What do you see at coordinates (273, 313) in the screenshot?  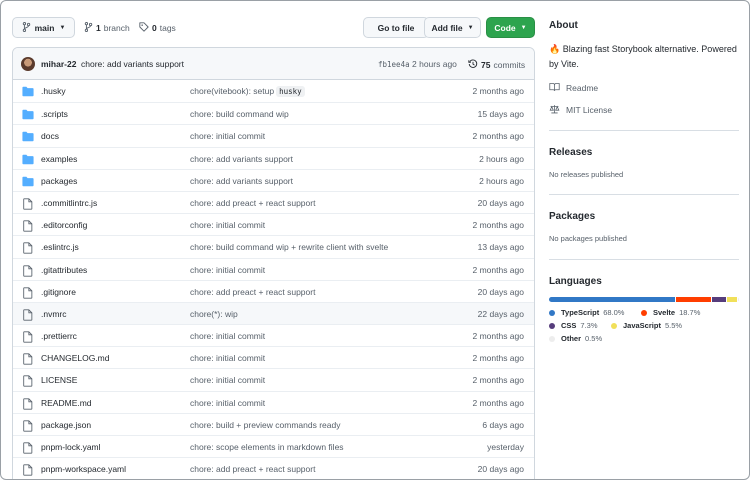 I see `table-row: .nvmrc chore(*): wip 22 days ago` at bounding box center [273, 313].